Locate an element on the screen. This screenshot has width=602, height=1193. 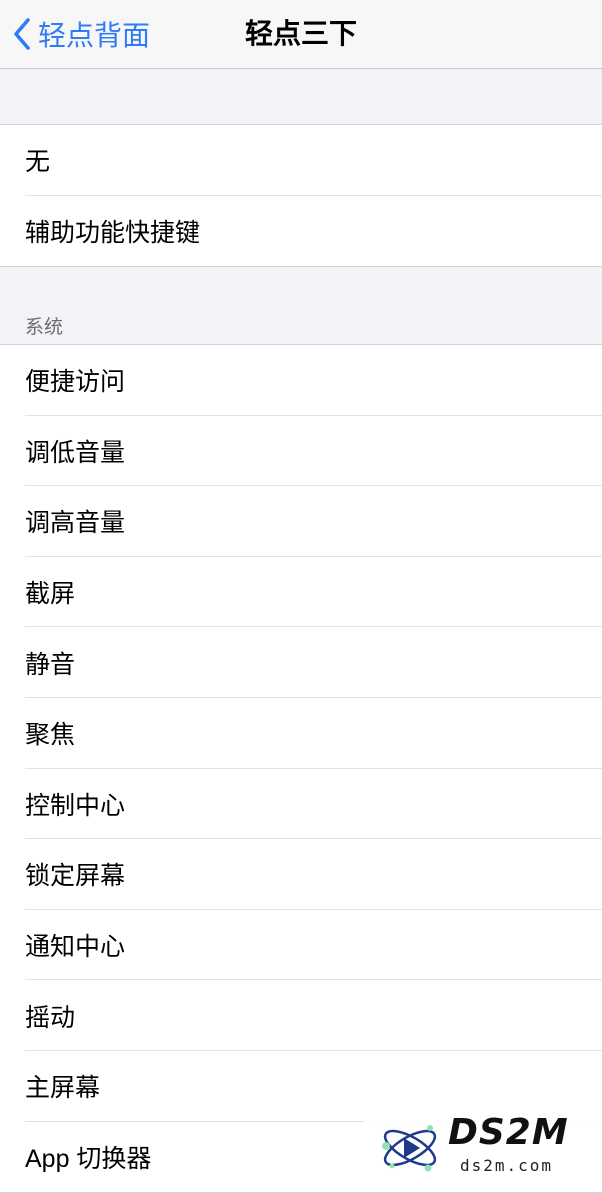
list-item: 通知中心 is located at coordinates (301, 945).